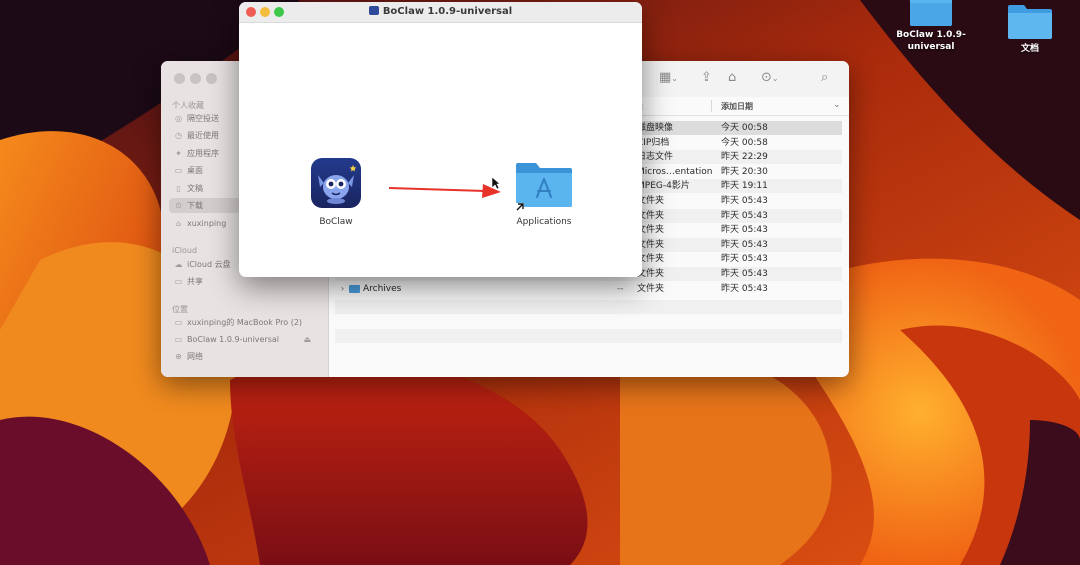 This screenshot has height=565, width=1080. I want to click on file-row: › Archives -- 文件夹 昨天 05:43, so click(588, 289).